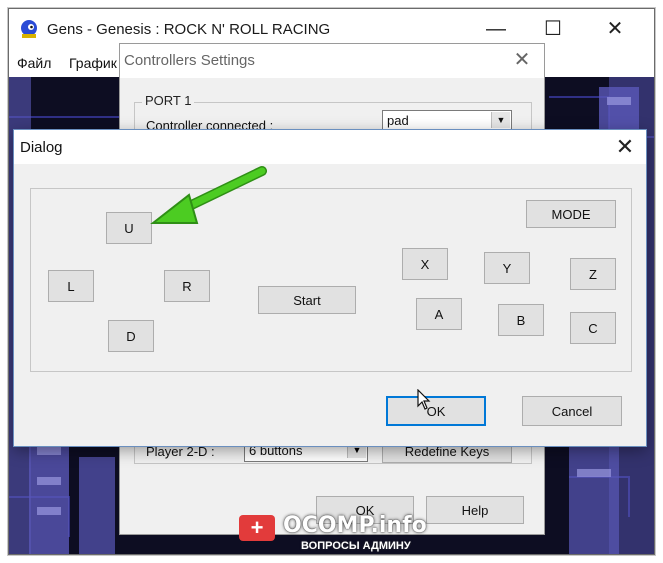  What do you see at coordinates (330, 147) in the screenshot?
I see `dialog-titlebar: Dialog ✕` at bounding box center [330, 147].